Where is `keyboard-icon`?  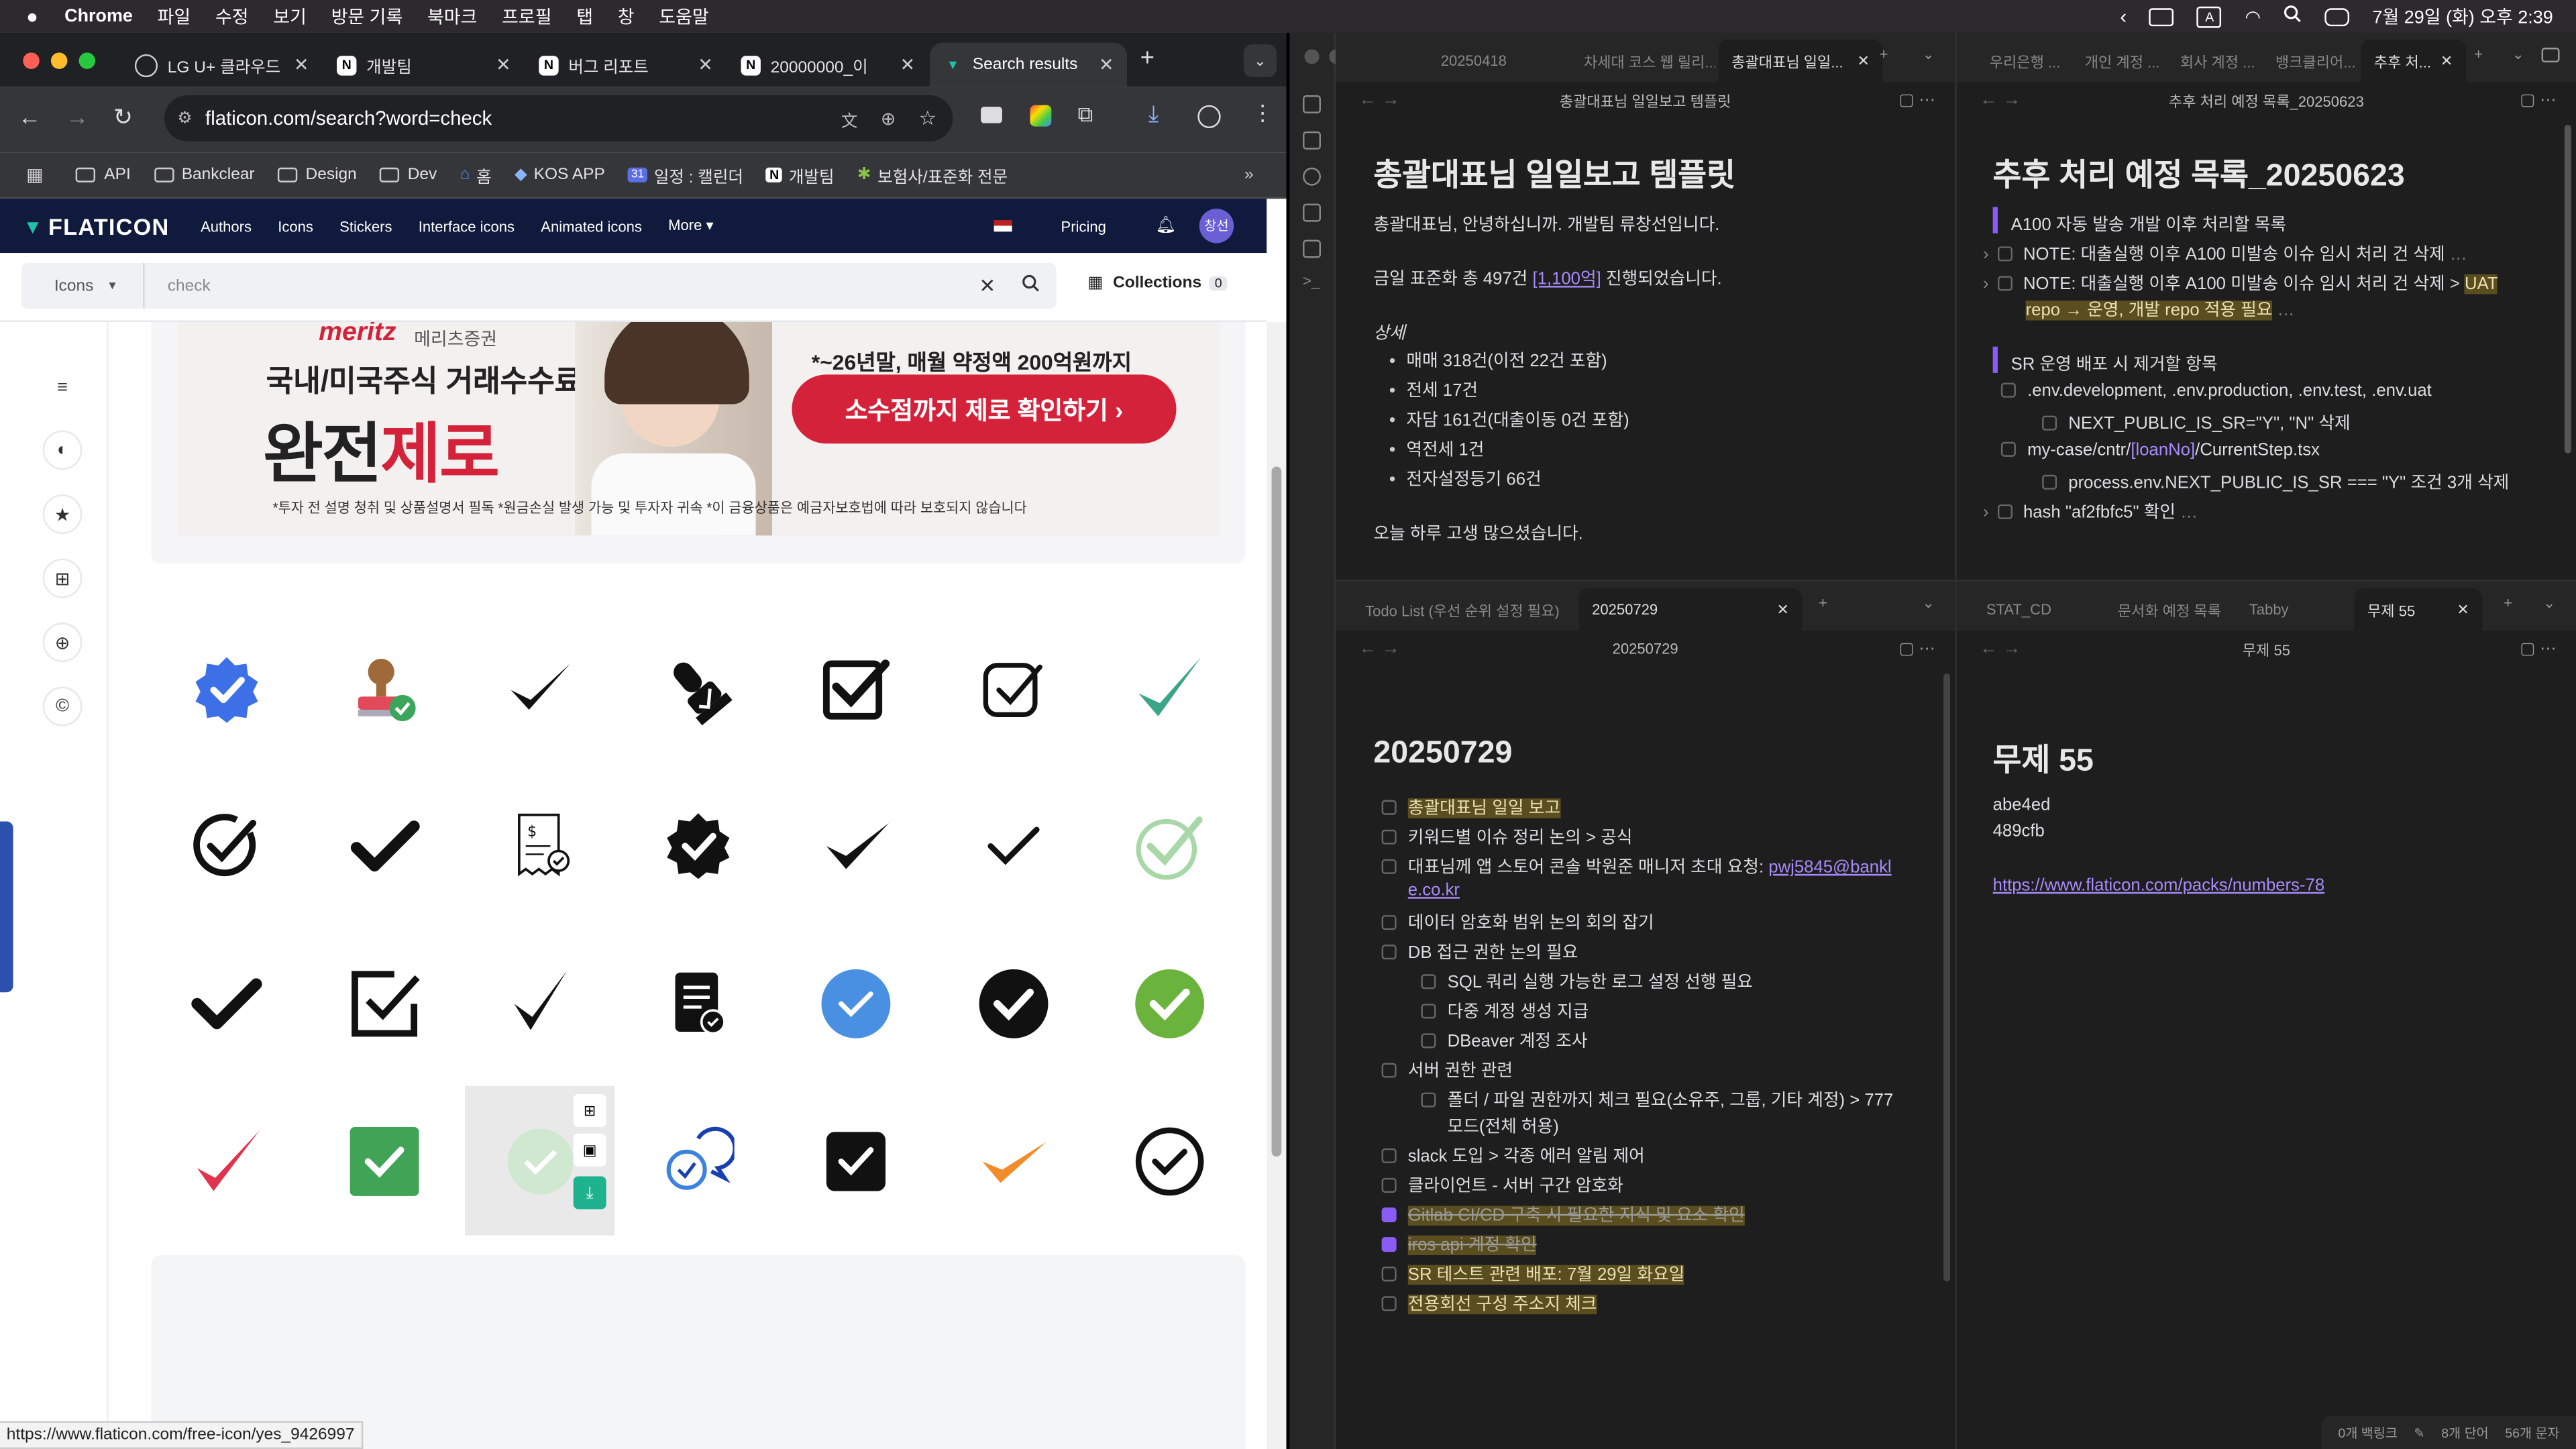
keyboard-icon is located at coordinates (2162, 16).